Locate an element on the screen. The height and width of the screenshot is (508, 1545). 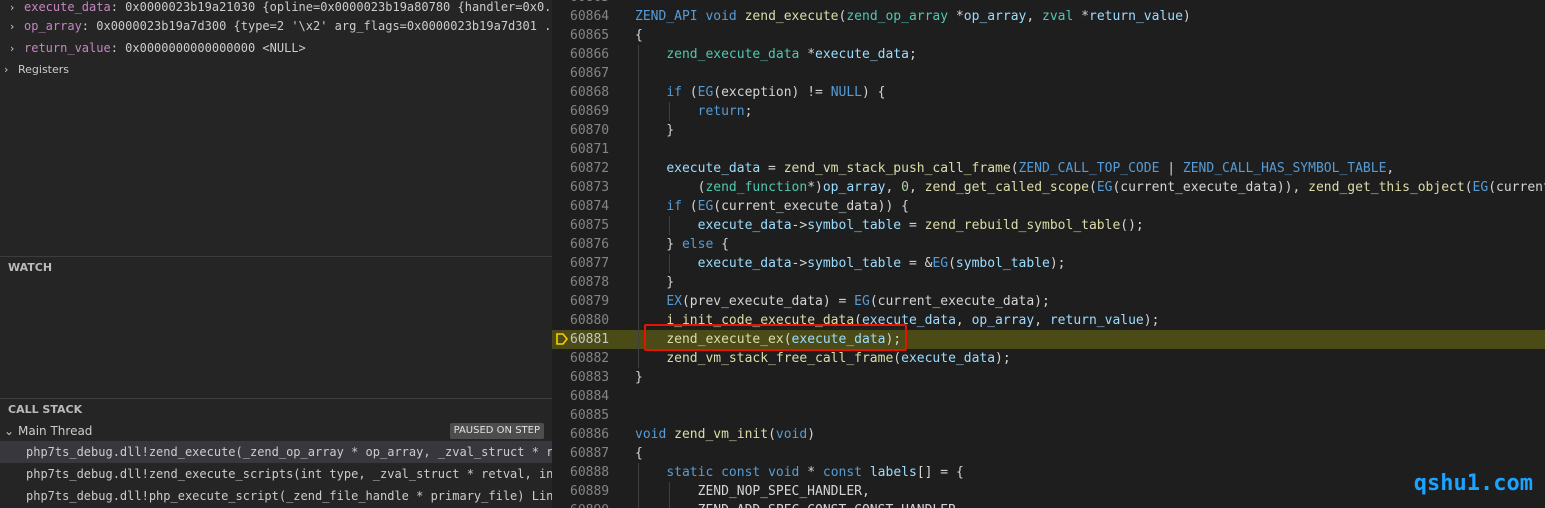
chevron-down-icon: ⌄ is located at coordinates (9, 431).